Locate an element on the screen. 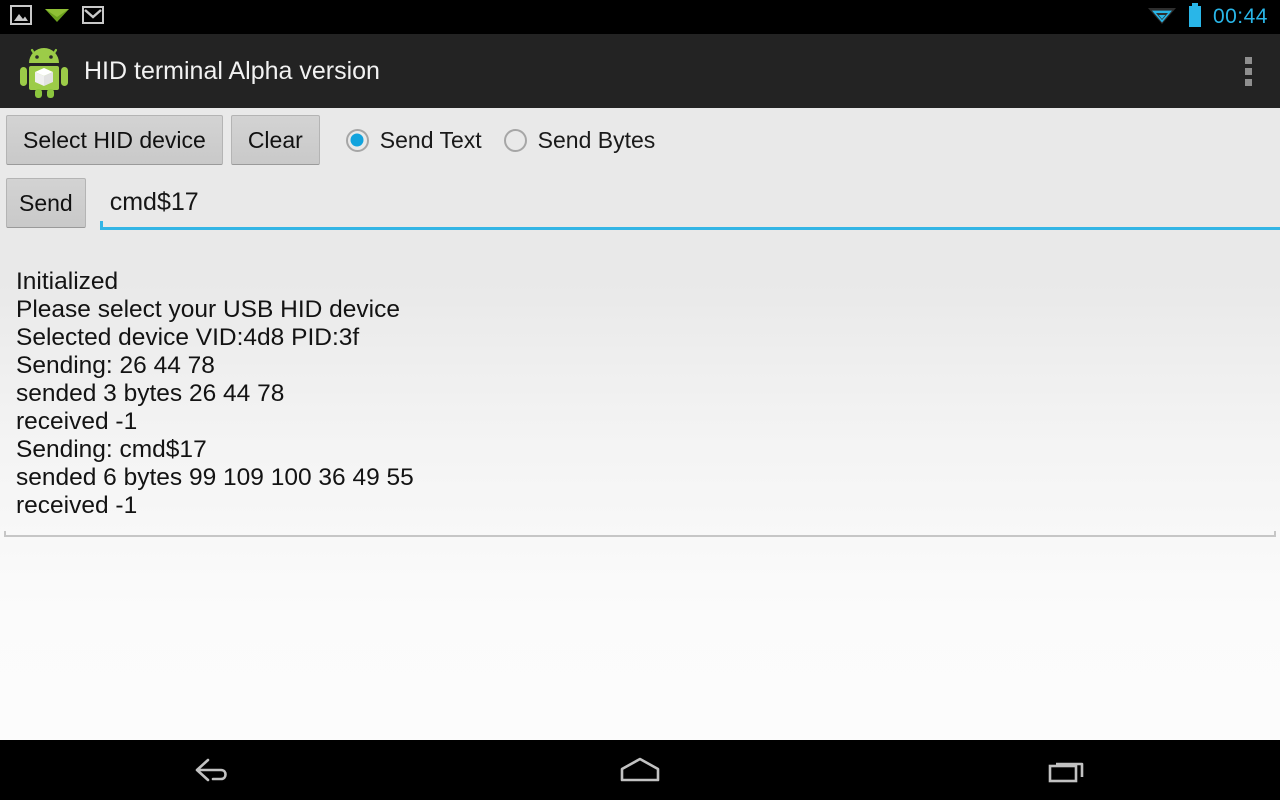  log-divider is located at coordinates (640, 534).